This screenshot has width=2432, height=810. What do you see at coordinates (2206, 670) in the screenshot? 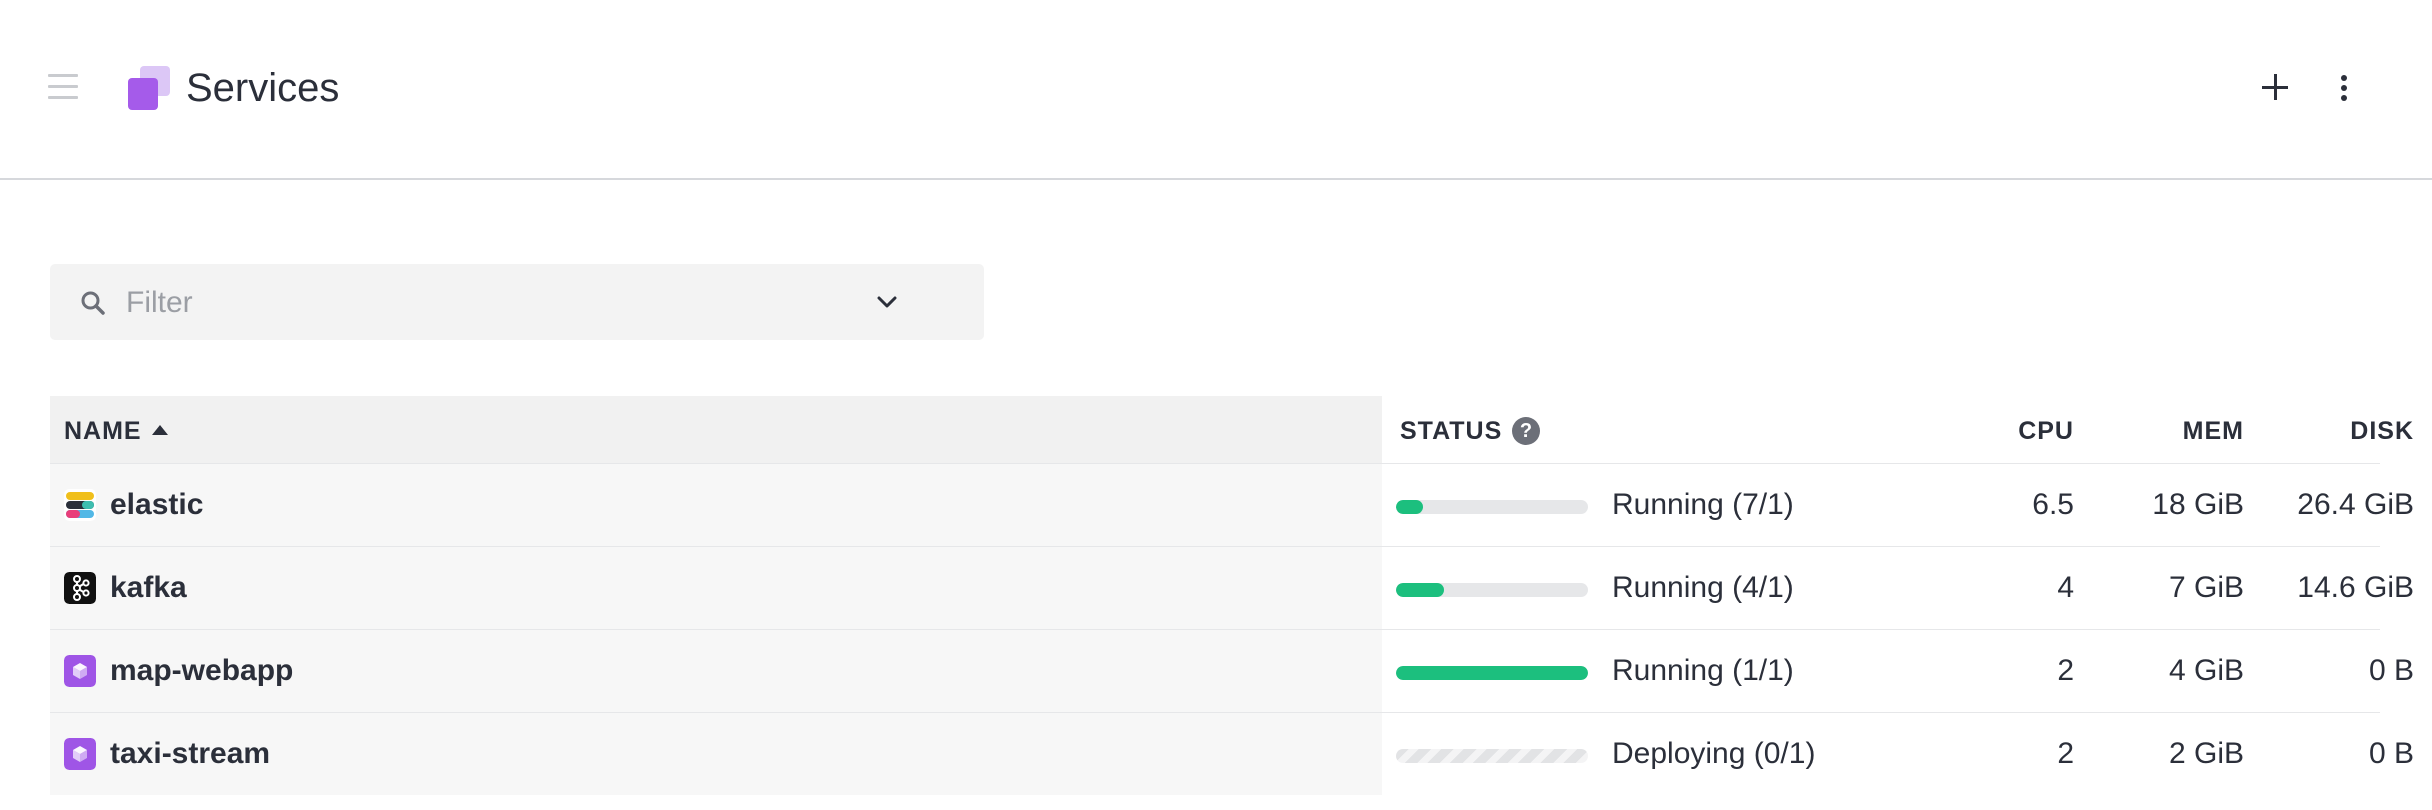
I see `mem-value: 4 GiB` at bounding box center [2206, 670].